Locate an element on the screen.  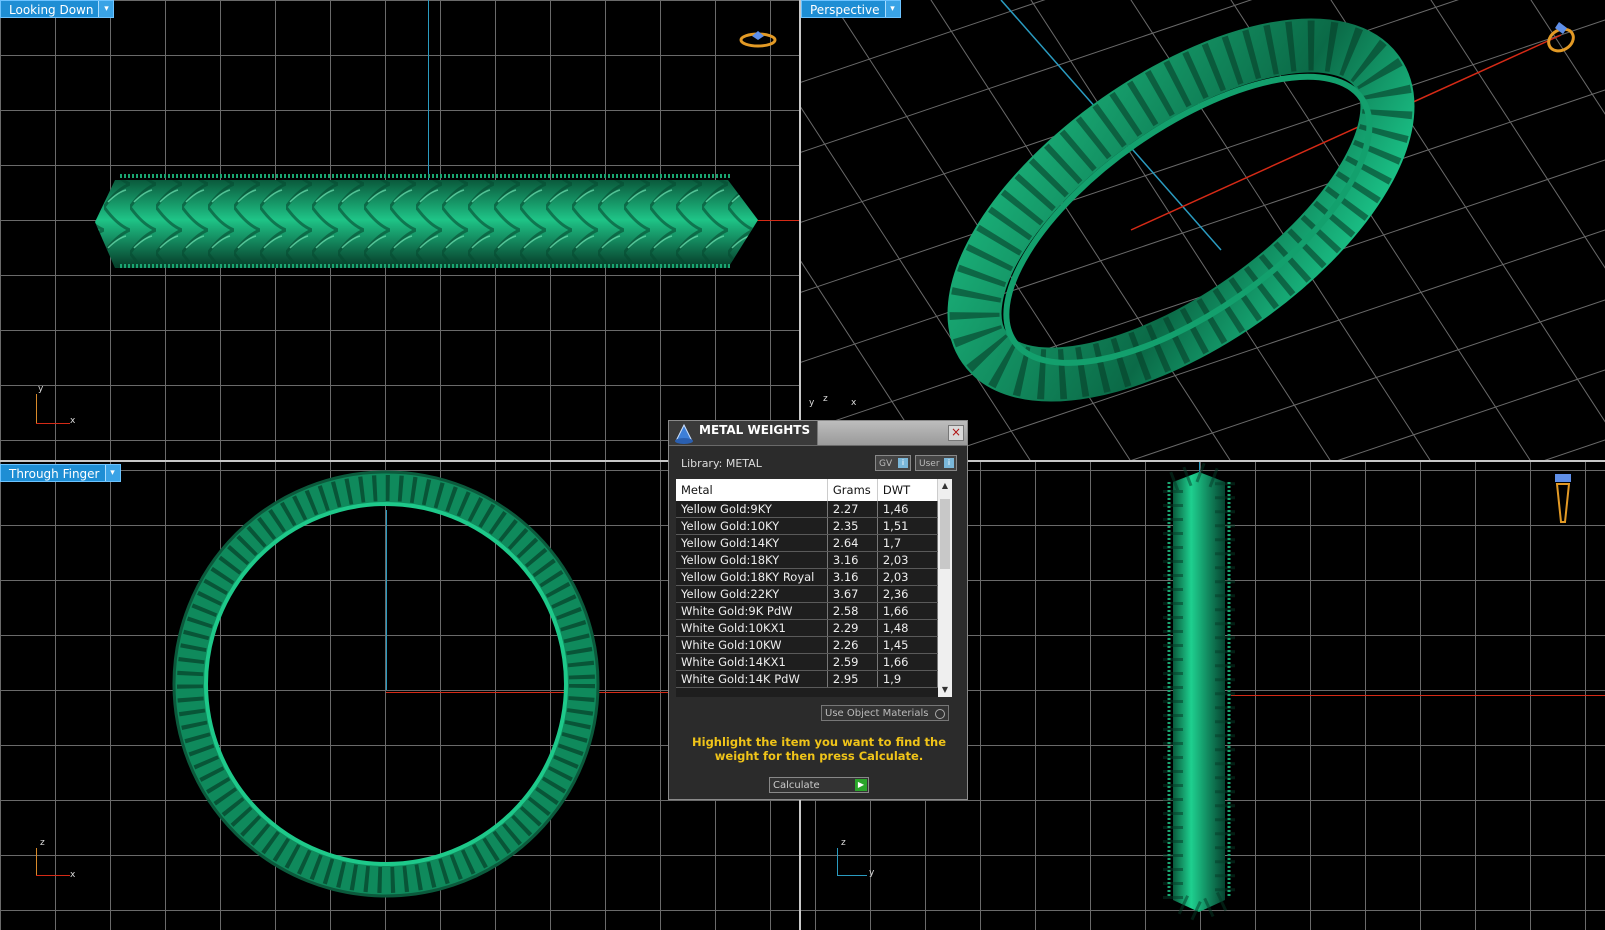
table-row: Yellow Gold:22KY 3.67 2,36 is located at coordinates (807, 594).